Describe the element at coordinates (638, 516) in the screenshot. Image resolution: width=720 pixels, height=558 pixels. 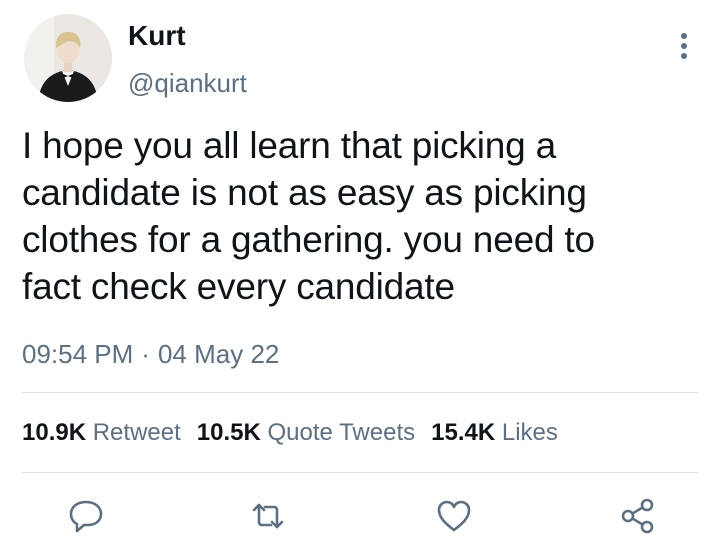
I see `share-icon` at that location.